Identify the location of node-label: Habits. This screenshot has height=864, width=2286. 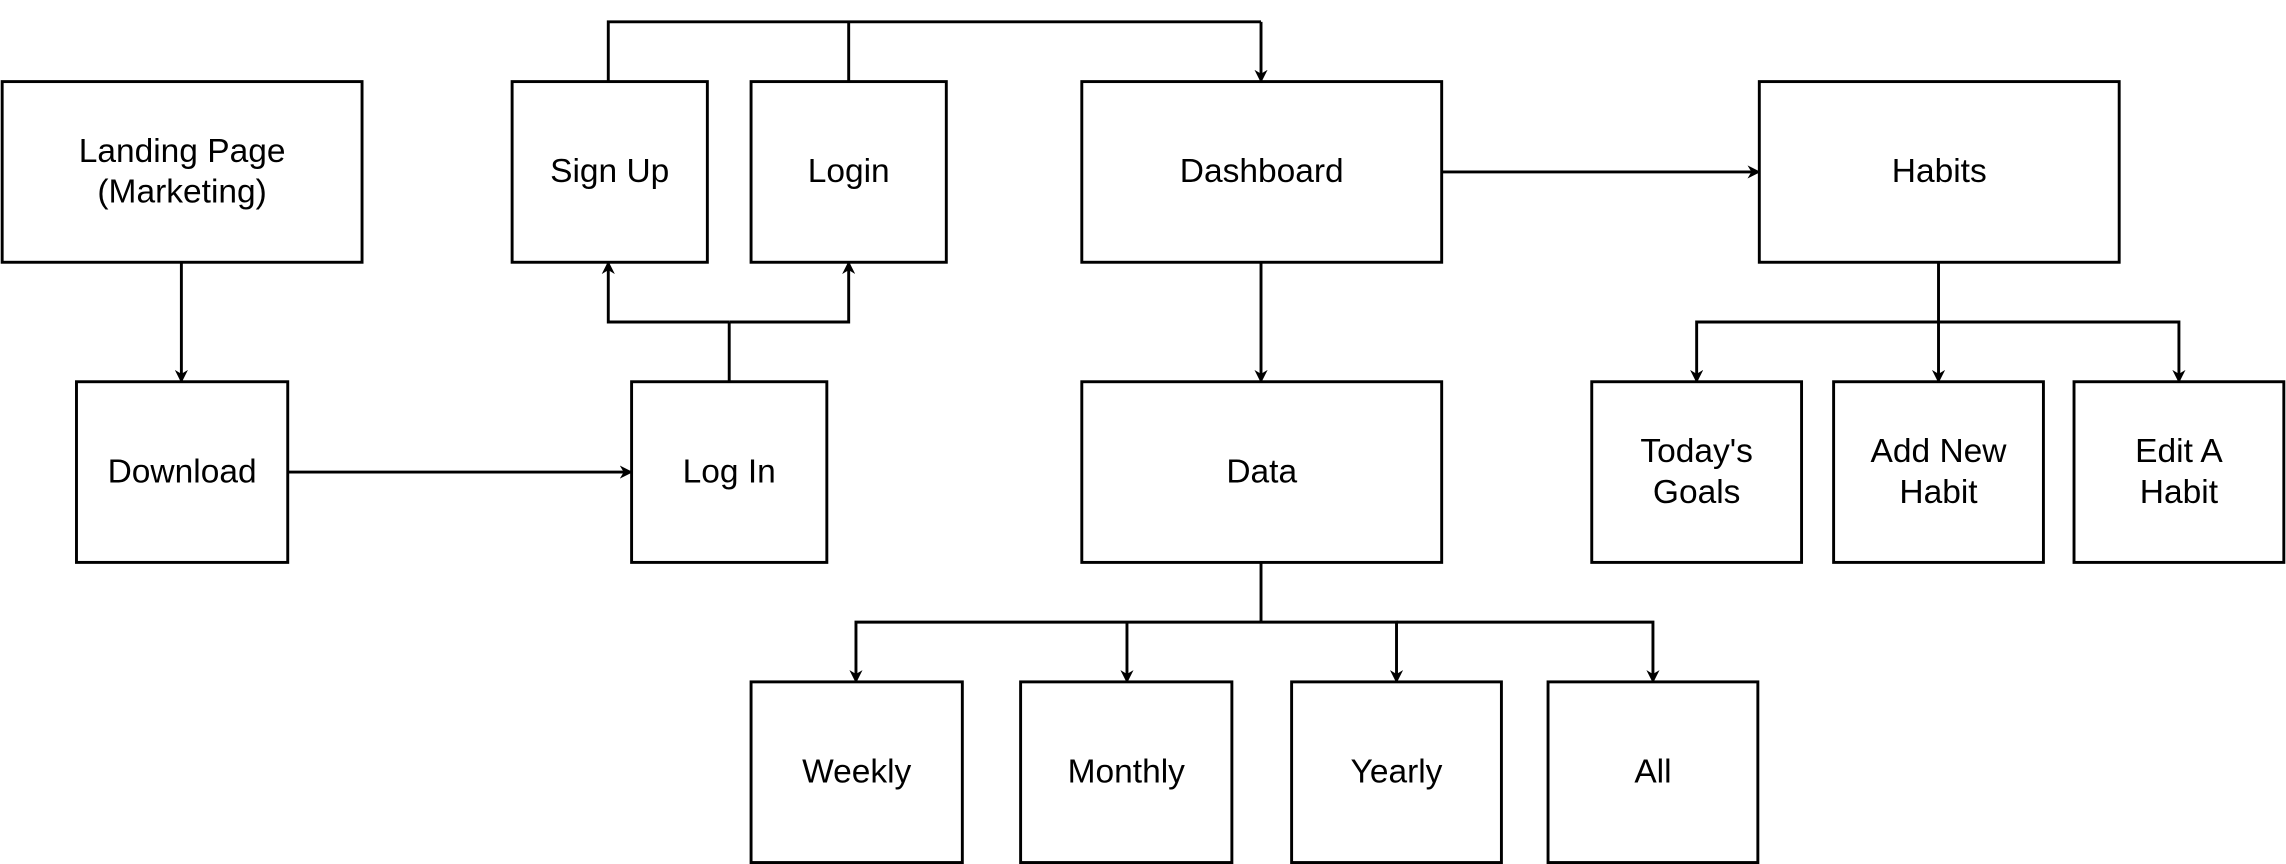
(1939, 171).